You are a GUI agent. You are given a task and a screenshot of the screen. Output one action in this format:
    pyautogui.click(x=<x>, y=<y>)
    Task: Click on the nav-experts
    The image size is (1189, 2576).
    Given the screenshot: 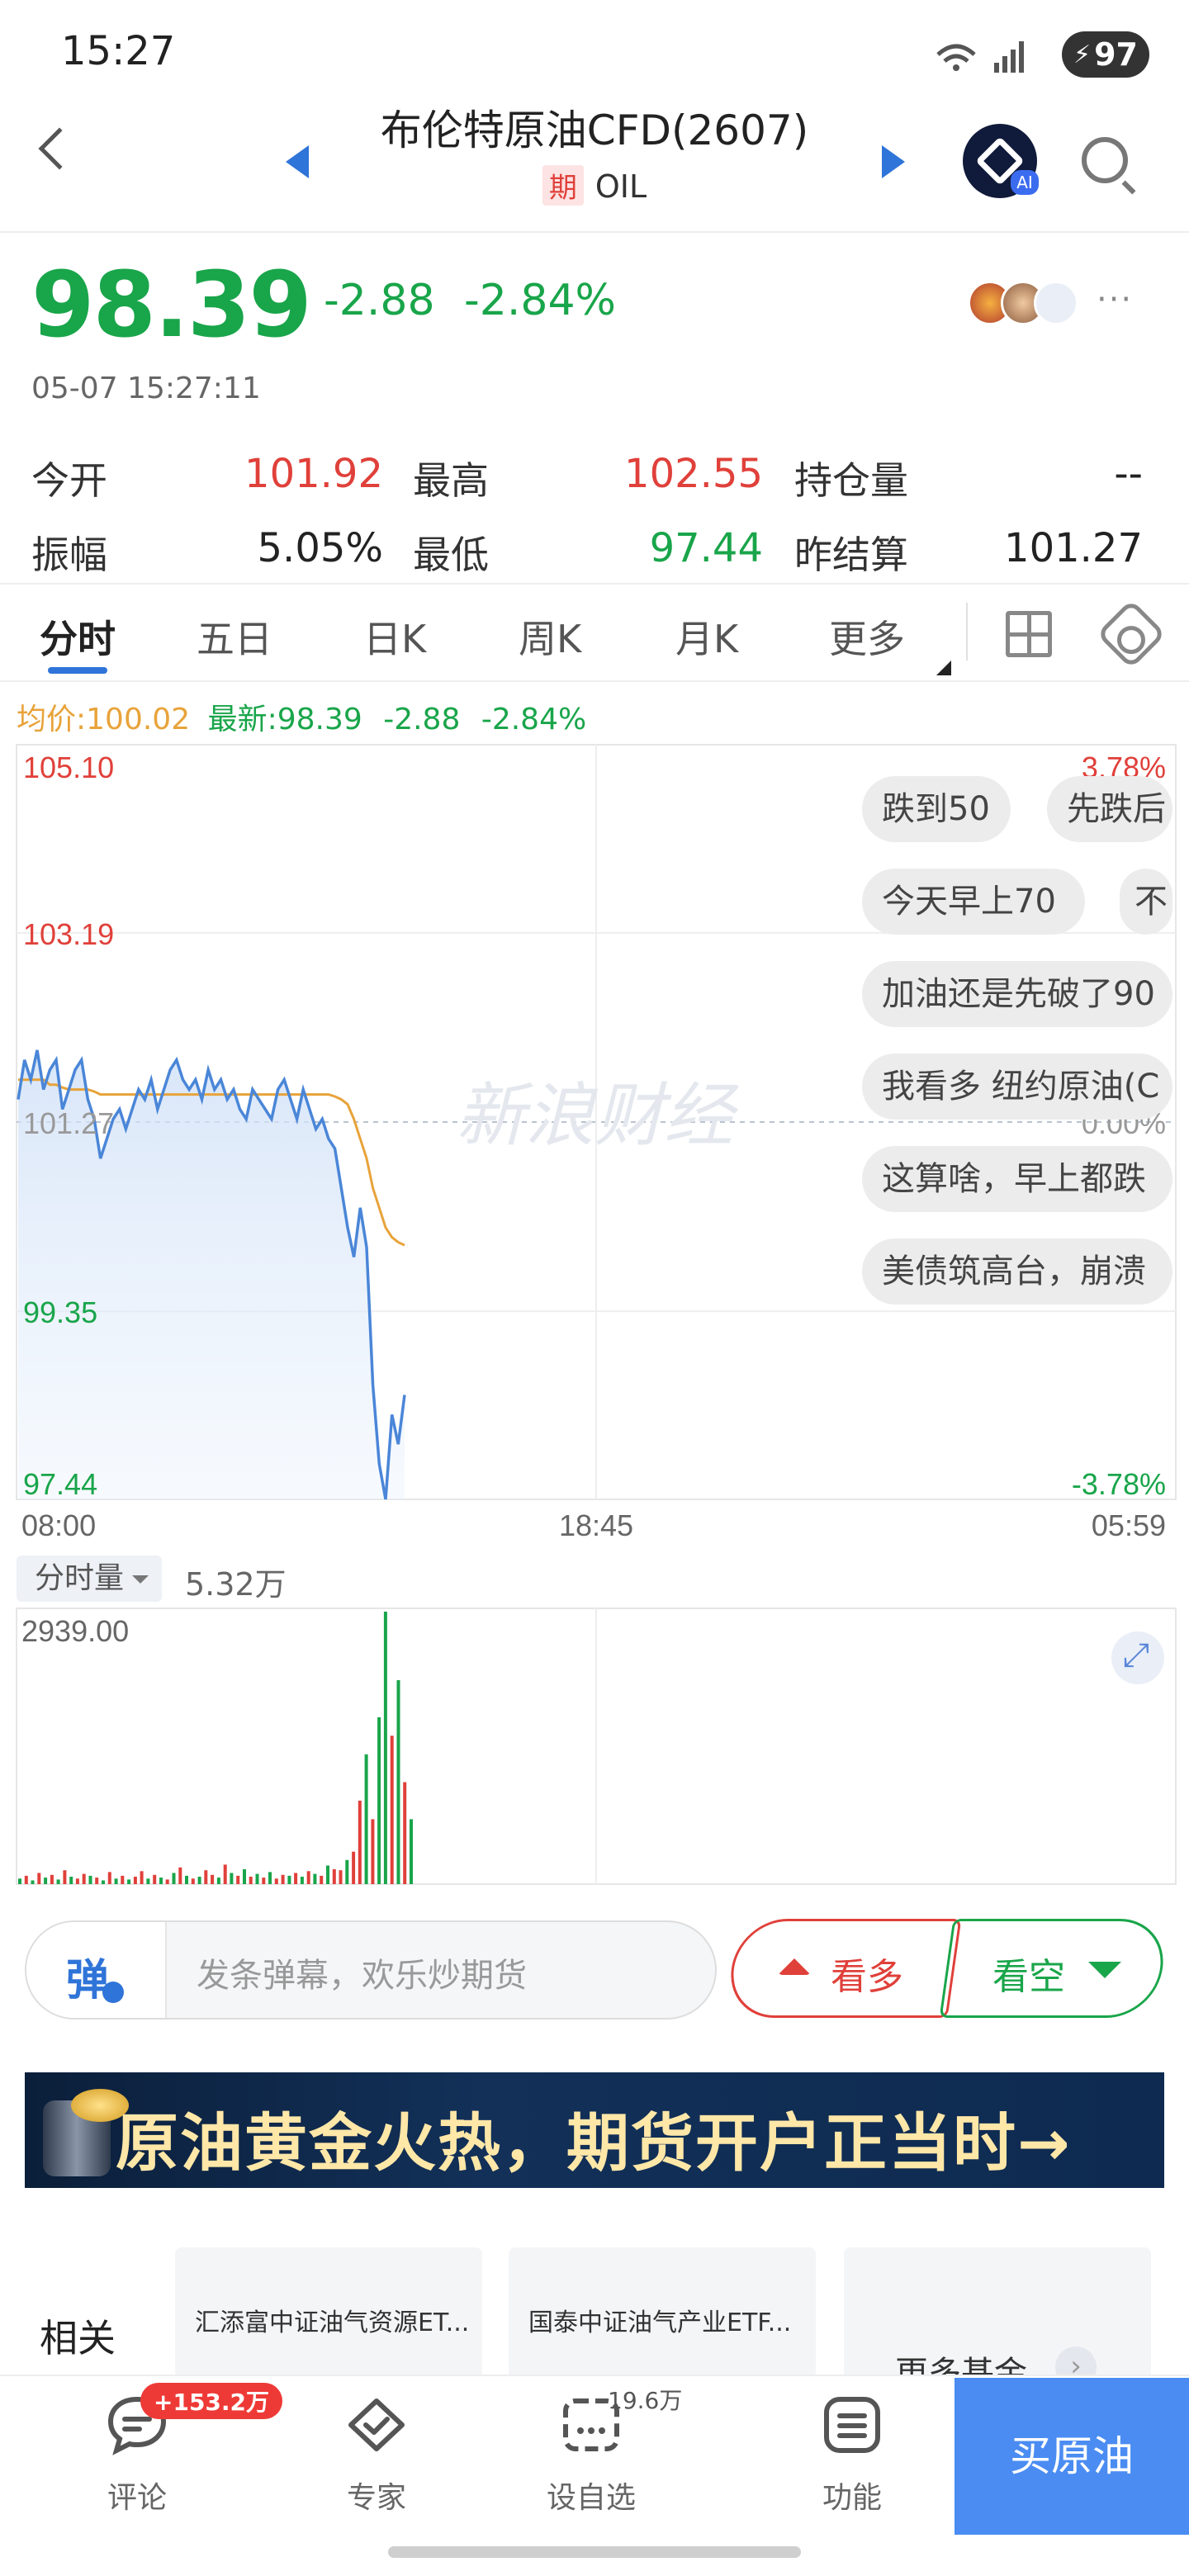 What is the action you would take?
    pyautogui.click(x=376, y=2426)
    